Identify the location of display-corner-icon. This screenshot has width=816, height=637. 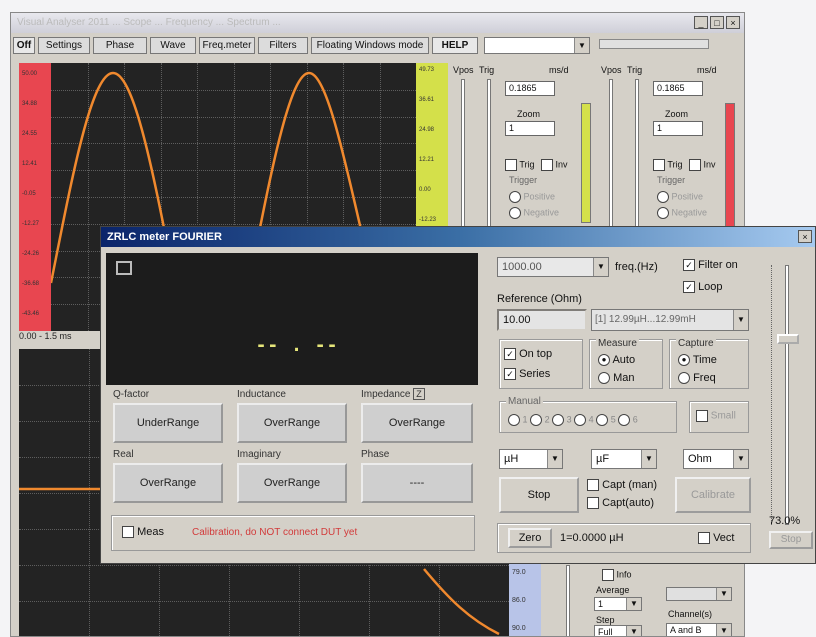
(124, 268).